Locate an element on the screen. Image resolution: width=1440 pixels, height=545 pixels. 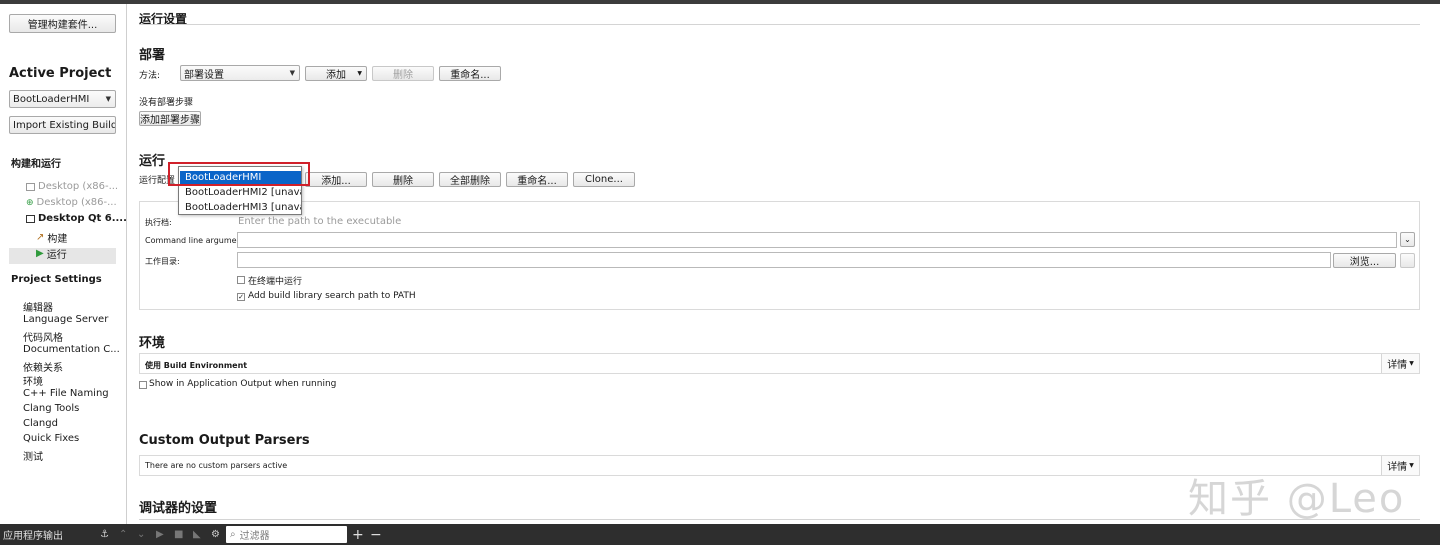
debugger-settings-heading: 调试器的设置 is located at coordinates (178, 508).